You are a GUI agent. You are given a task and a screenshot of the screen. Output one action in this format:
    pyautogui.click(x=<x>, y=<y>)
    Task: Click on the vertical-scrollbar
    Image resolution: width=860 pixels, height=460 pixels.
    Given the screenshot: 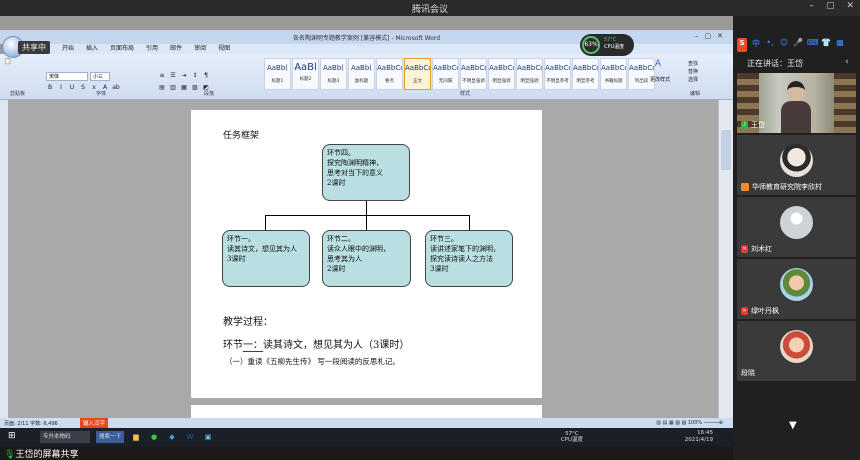 What is the action you would take?
    pyautogui.click(x=725, y=259)
    